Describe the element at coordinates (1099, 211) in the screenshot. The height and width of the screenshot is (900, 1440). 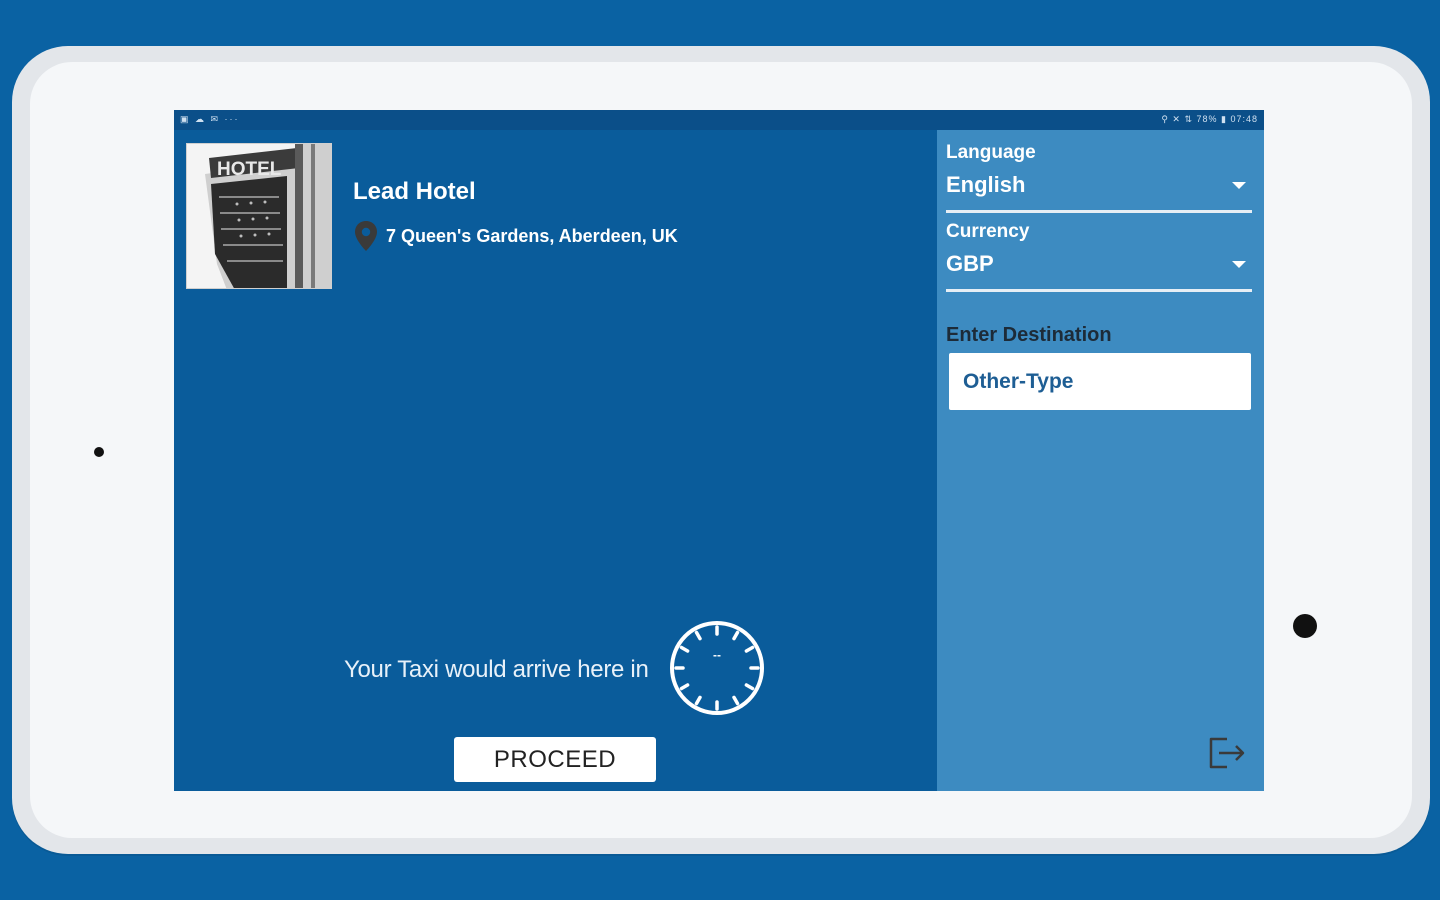
I see `language-underline` at that location.